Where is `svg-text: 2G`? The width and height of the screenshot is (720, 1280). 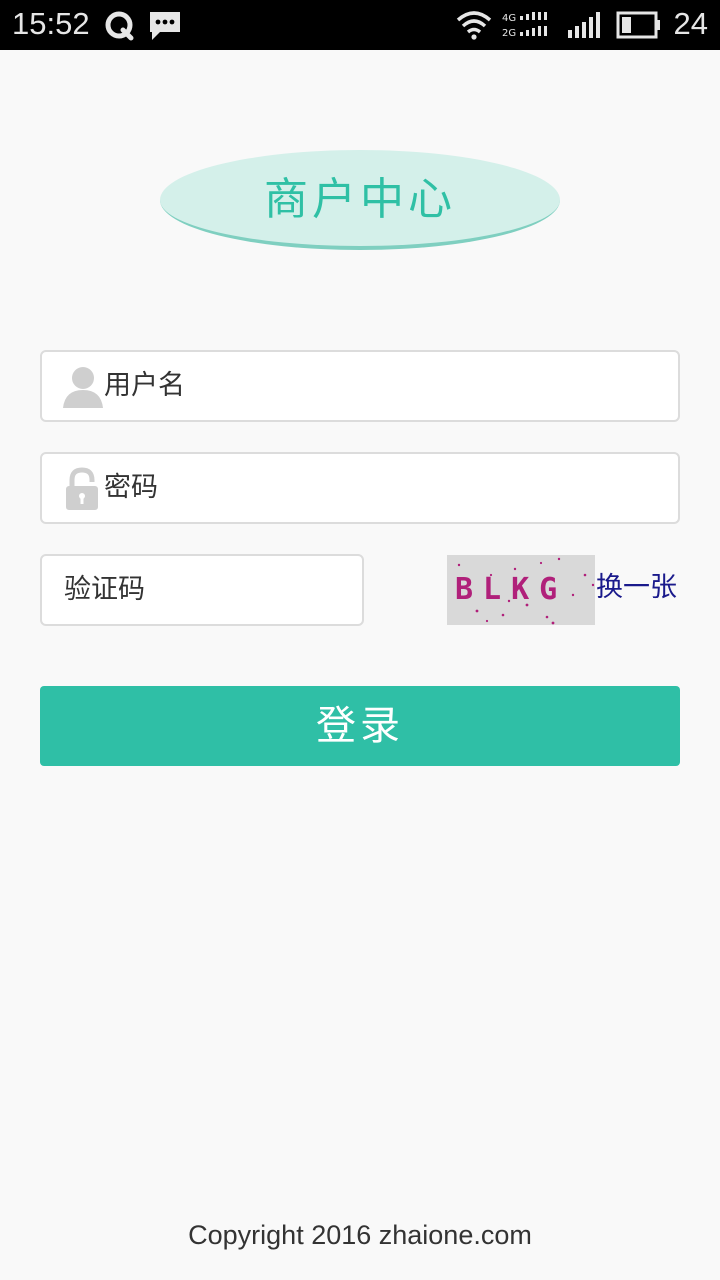 svg-text: 2G is located at coordinates (509, 33).